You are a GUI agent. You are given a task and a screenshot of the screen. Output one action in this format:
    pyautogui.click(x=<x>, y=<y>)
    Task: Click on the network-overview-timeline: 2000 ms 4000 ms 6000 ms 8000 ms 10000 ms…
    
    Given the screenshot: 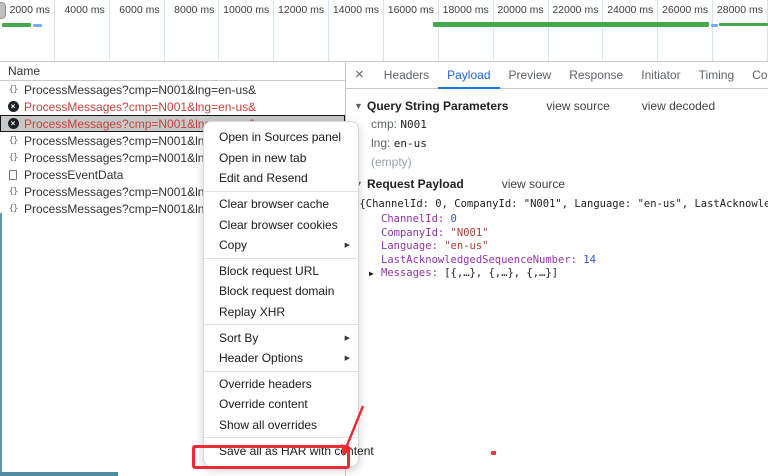 What is the action you would take?
    pyautogui.click(x=384, y=31)
    